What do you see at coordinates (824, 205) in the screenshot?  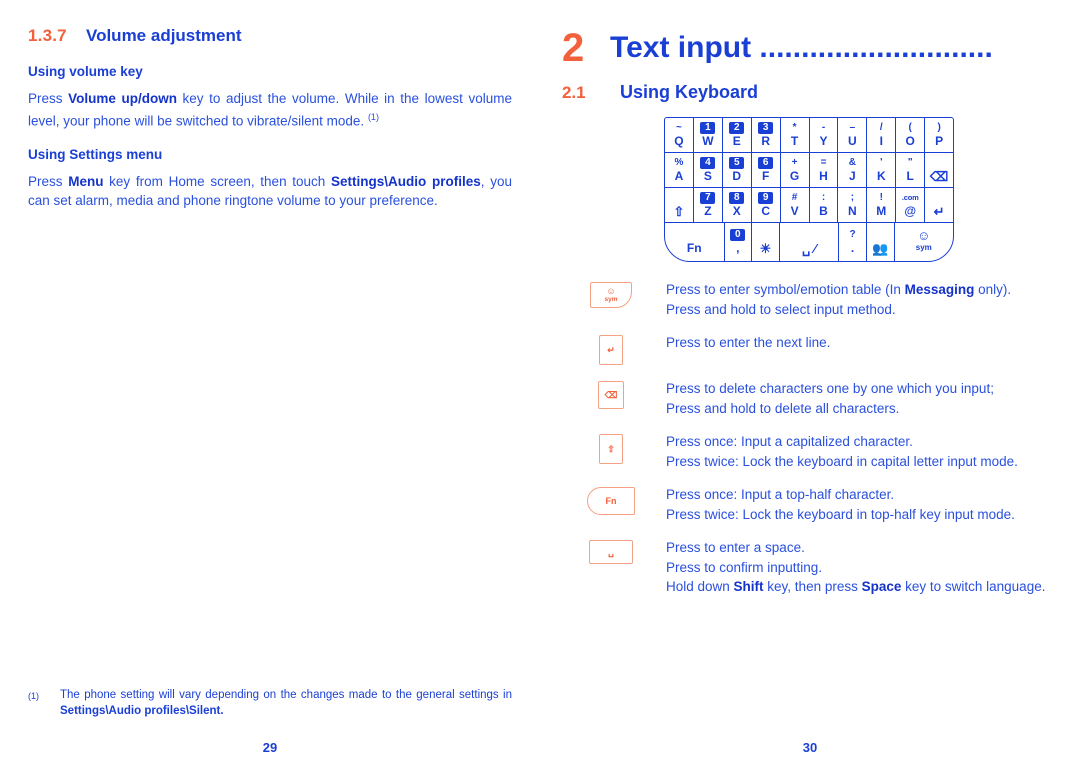 I see `key-b: :B` at bounding box center [824, 205].